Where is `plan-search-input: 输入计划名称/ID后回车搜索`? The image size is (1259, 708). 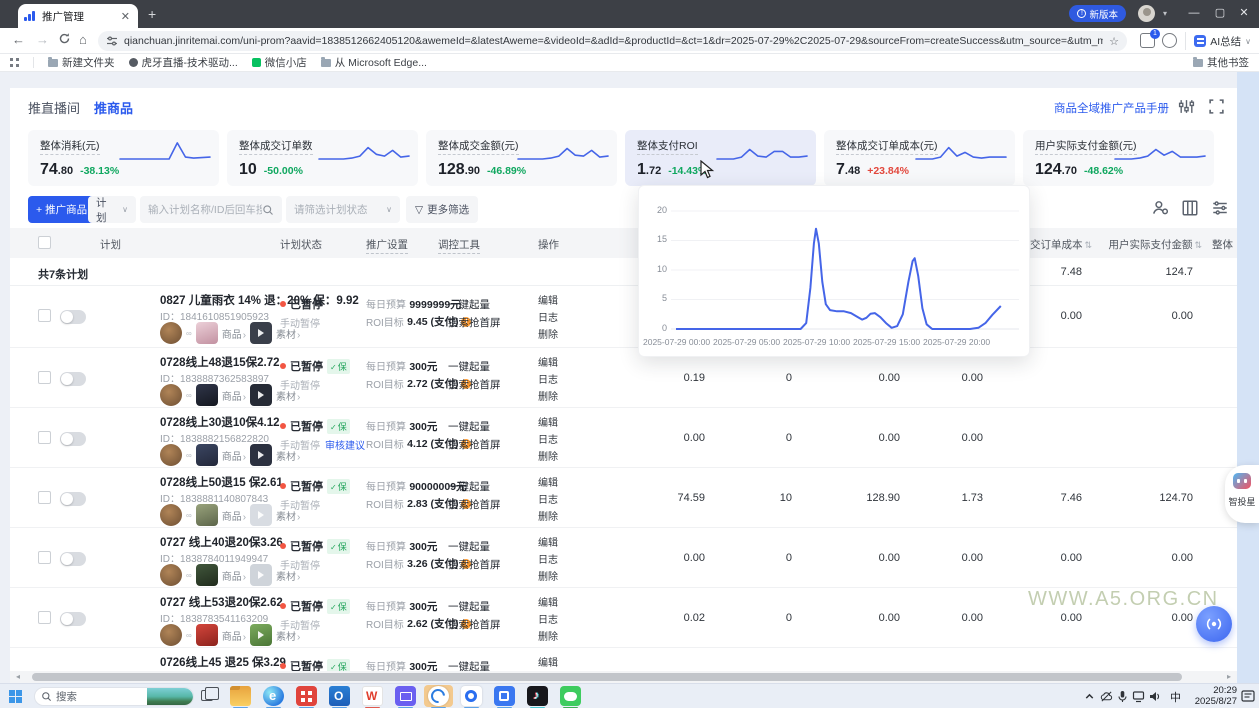
plan-search-input: 输入计划名称/ID后回车搜索 is located at coordinates (211, 209).